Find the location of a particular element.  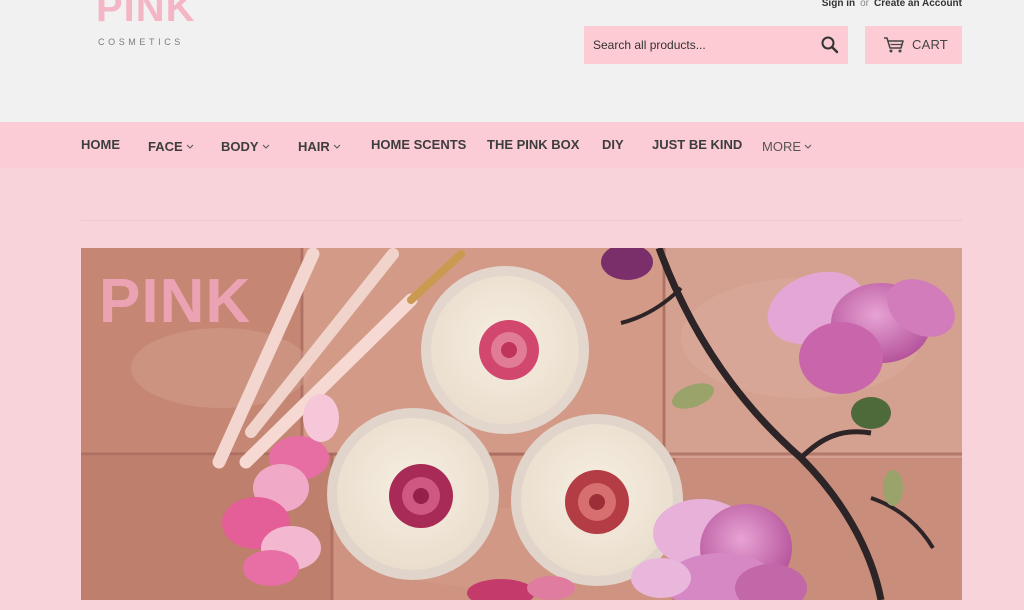

nav-item-label: HOME is located at coordinates (100, 144).